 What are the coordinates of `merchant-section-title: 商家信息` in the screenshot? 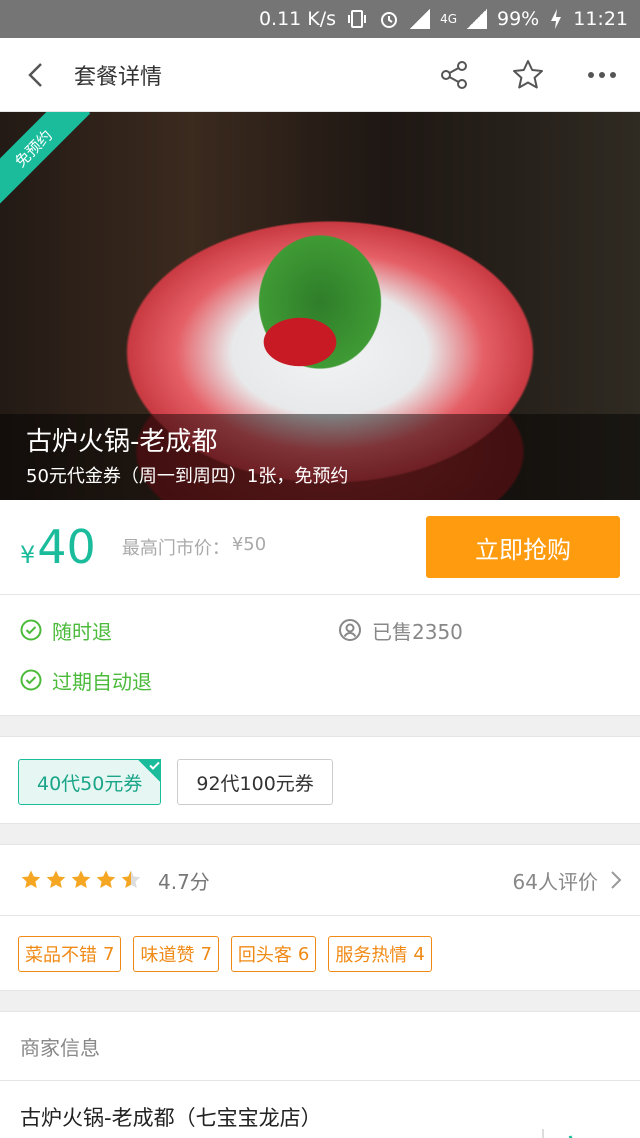 It's located at (320, 1046).